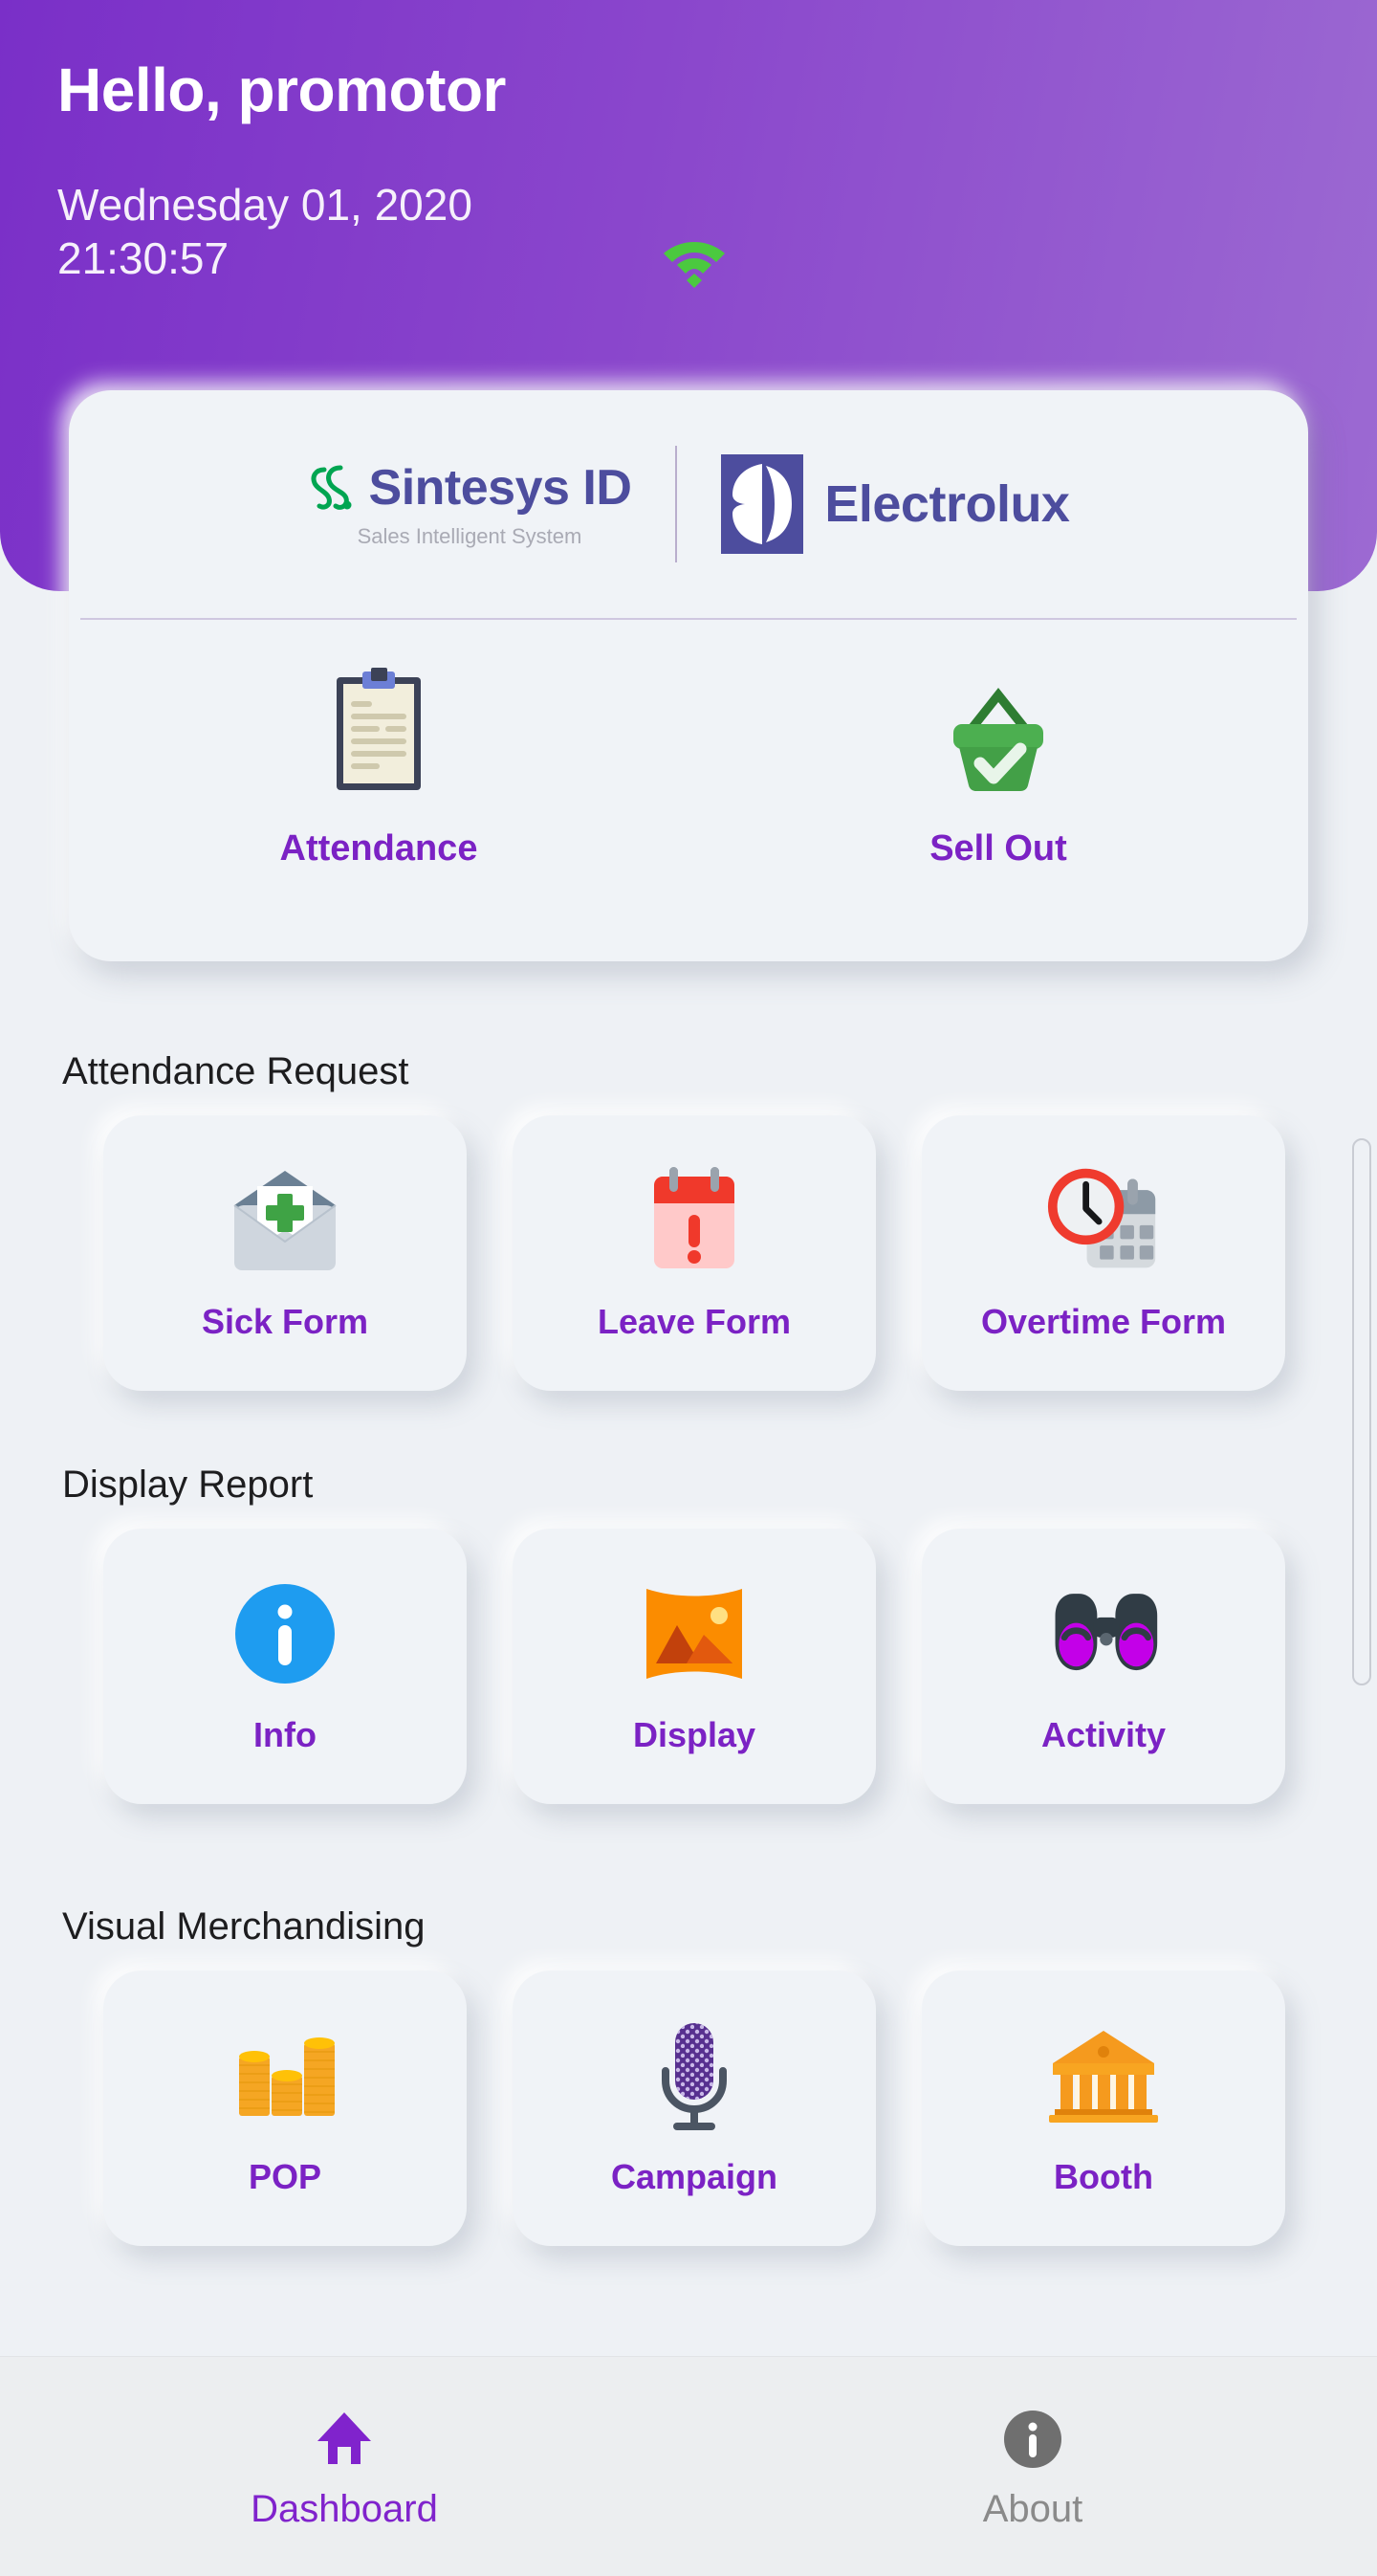 The width and height of the screenshot is (1377, 2576). I want to click on tile-grid-visual-merchandising: POP Campaign Booth, so click(696, 2108).